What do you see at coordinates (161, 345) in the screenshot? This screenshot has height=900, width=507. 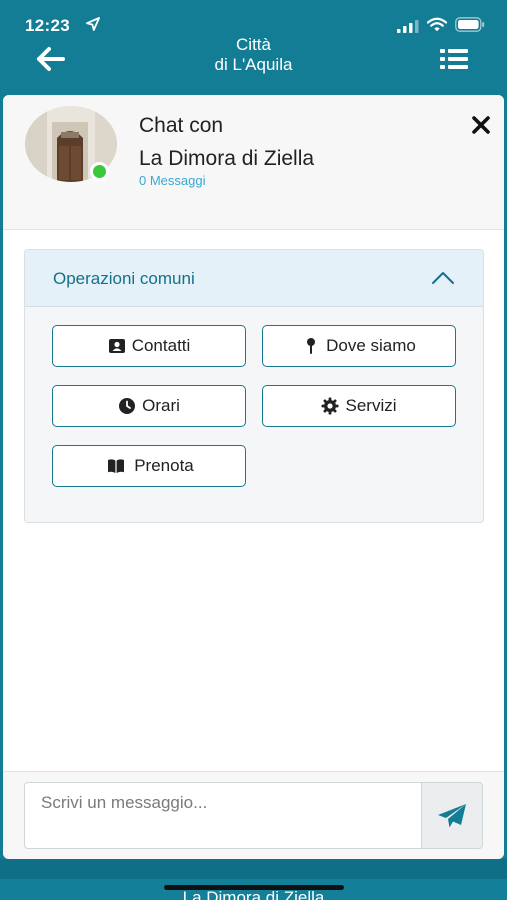 I see `contatti-label: Contatti` at bounding box center [161, 345].